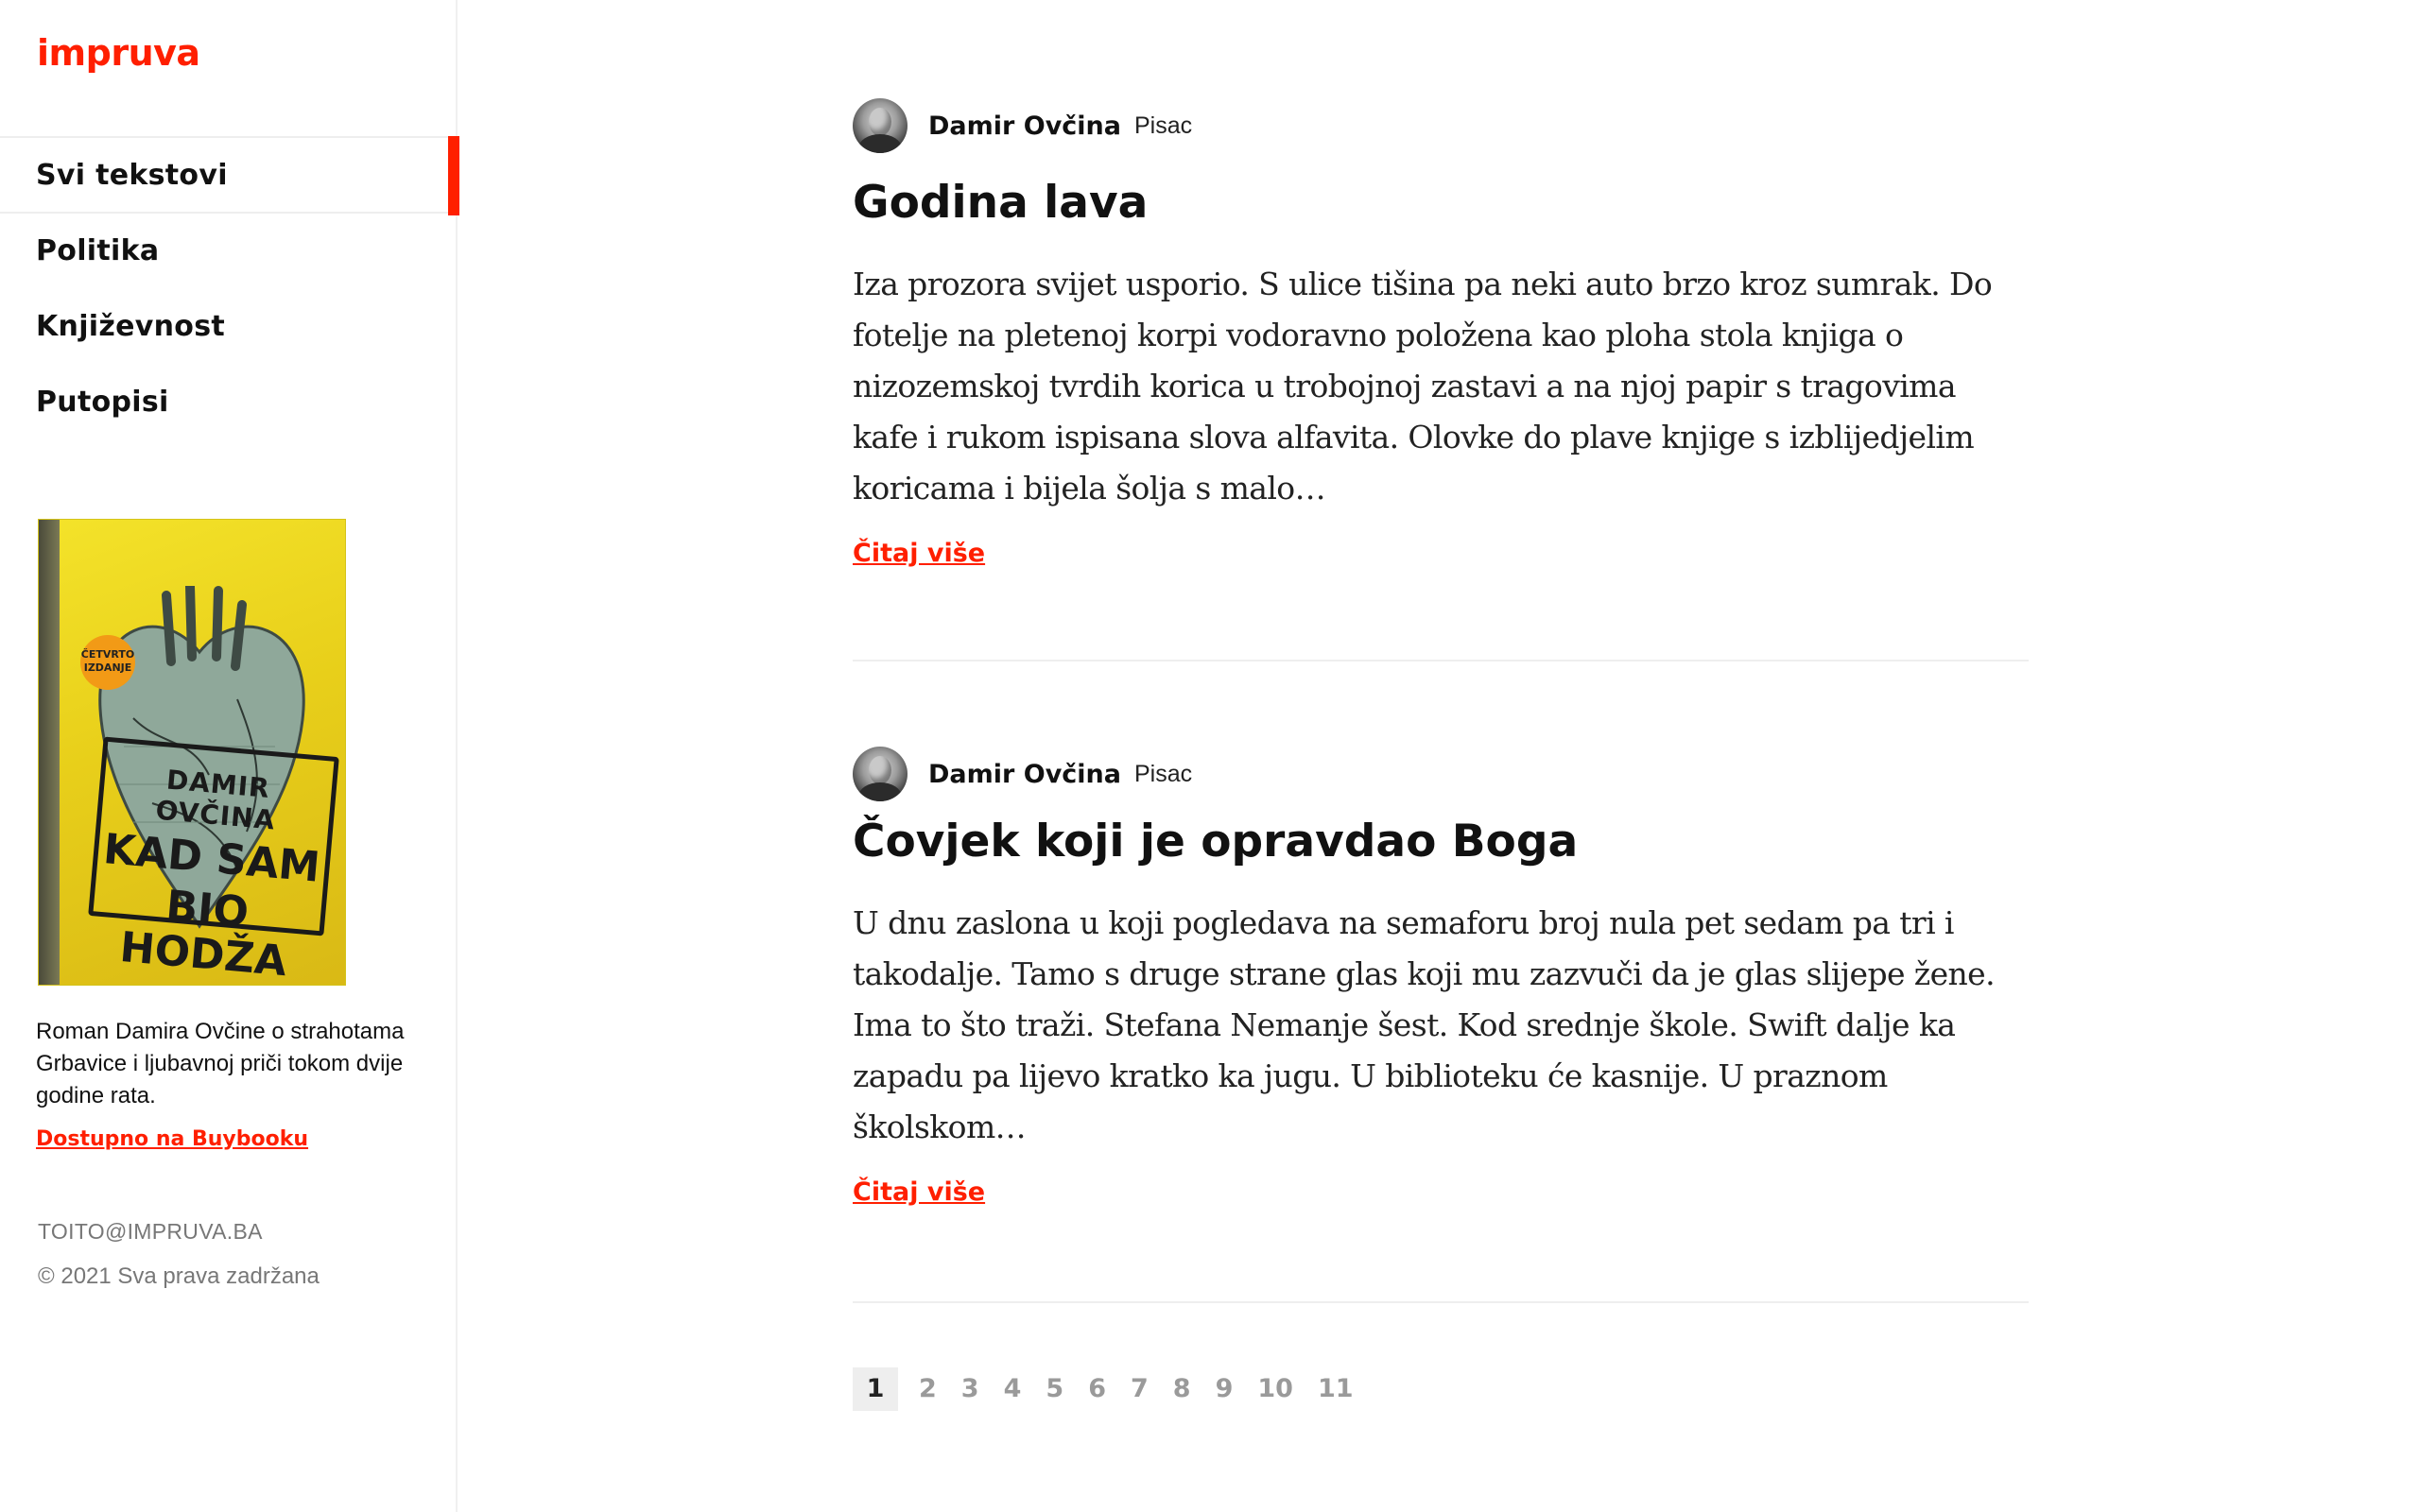 The width and height of the screenshot is (2420, 1512). I want to click on page-8: 8, so click(1182, 1389).